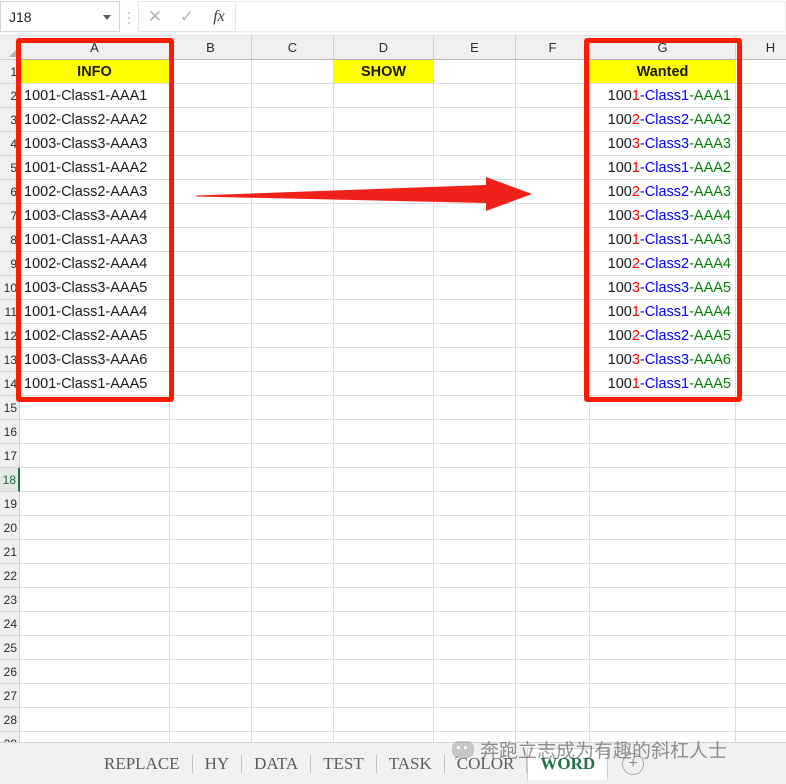 The width and height of the screenshot is (786, 784). What do you see at coordinates (95, 72) in the screenshot?
I see `cell-A1-info-header: INFO` at bounding box center [95, 72].